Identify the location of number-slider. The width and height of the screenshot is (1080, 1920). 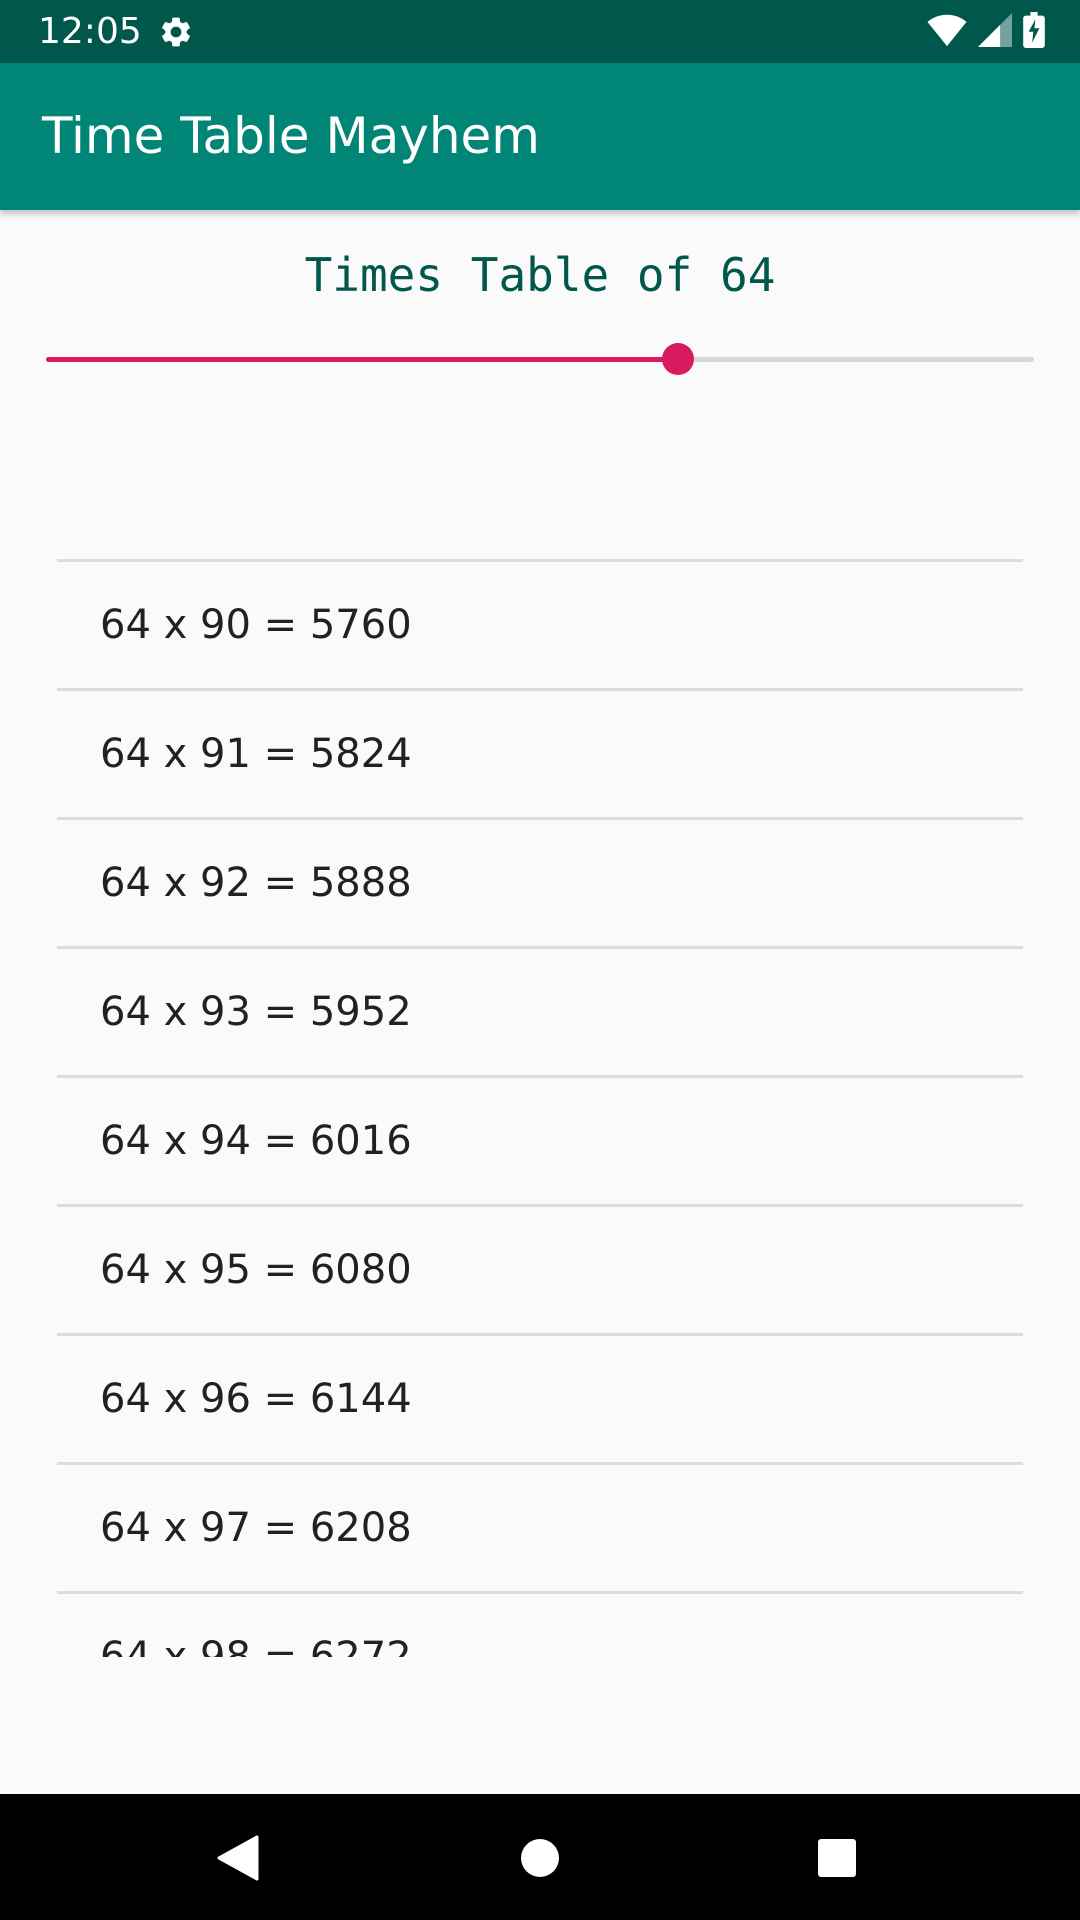
(540, 359).